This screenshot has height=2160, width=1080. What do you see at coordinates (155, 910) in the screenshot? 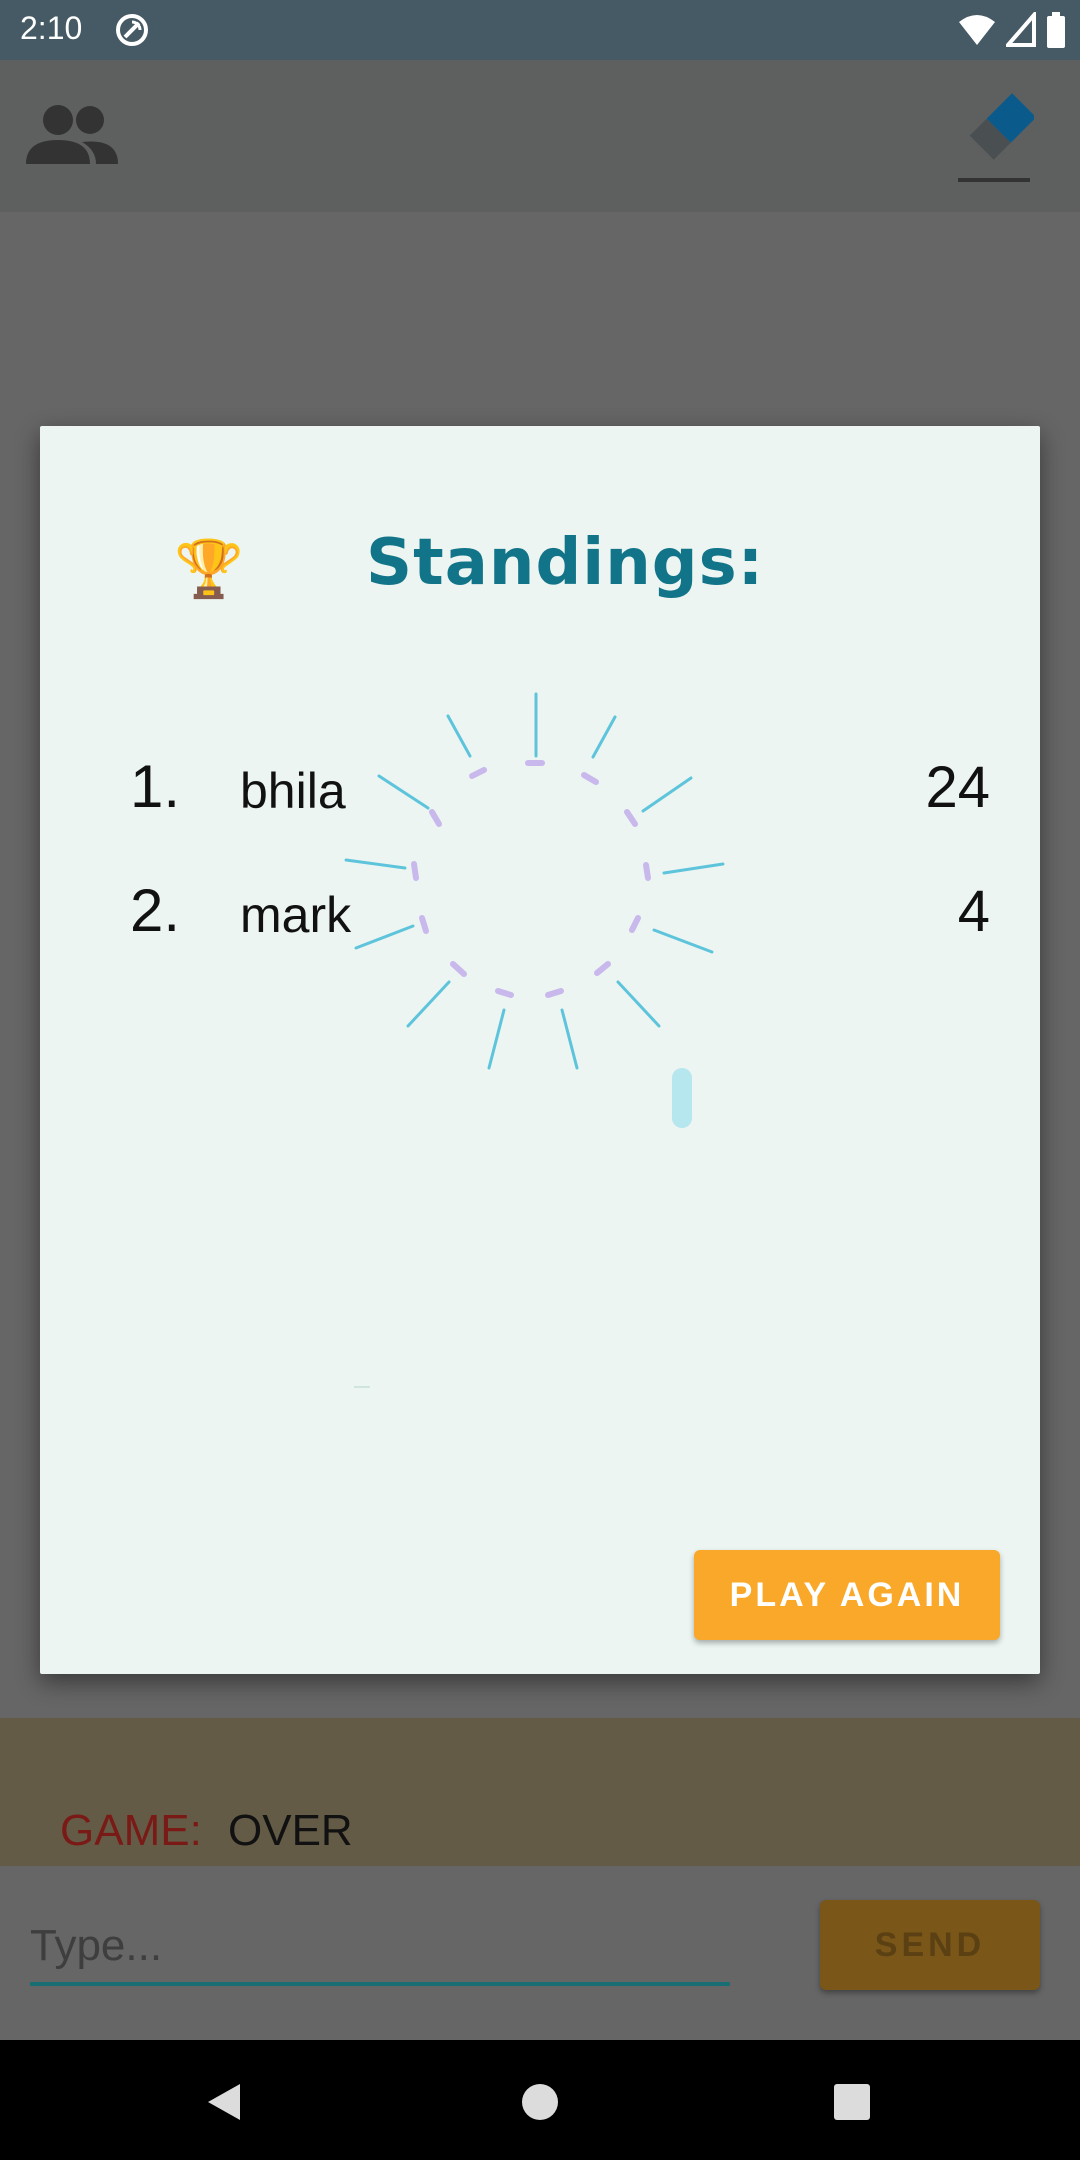
I see `standing-rank: 2.` at bounding box center [155, 910].